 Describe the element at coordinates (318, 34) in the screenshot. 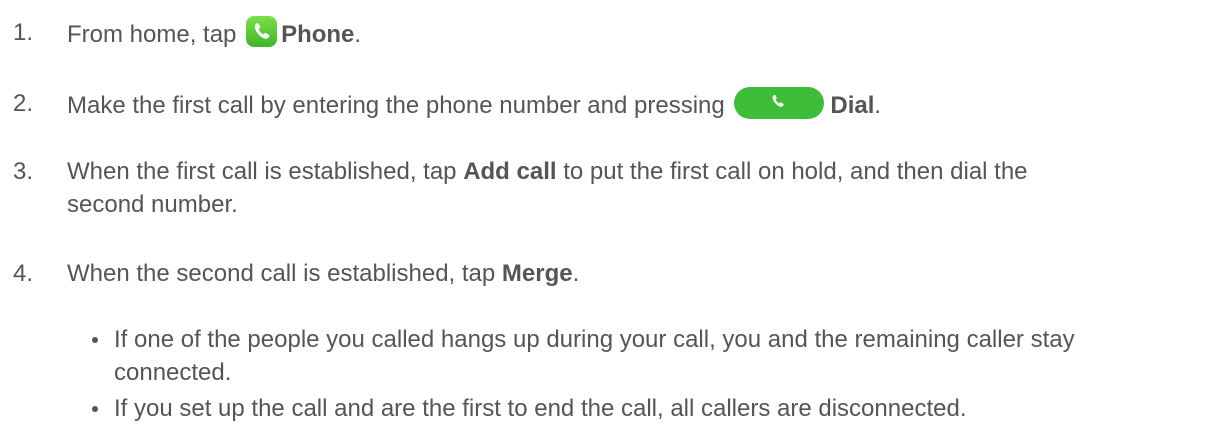

I see `phone-label: Phone` at that location.